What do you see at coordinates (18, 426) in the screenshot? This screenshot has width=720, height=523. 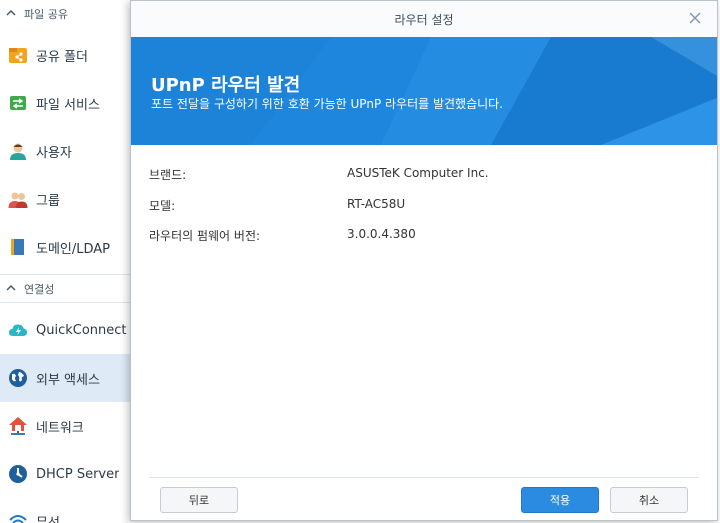 I see `network-icon` at bounding box center [18, 426].